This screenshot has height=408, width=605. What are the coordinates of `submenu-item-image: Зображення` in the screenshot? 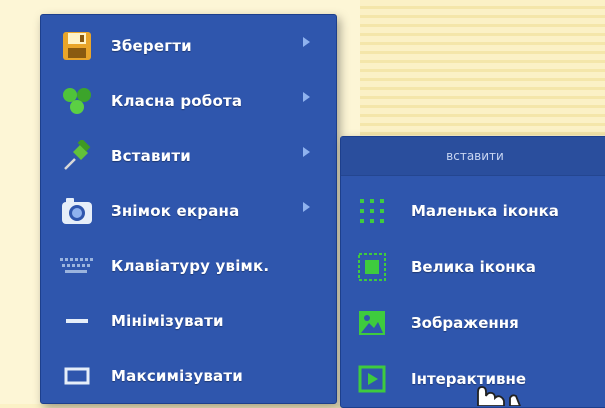 It's located at (473, 323).